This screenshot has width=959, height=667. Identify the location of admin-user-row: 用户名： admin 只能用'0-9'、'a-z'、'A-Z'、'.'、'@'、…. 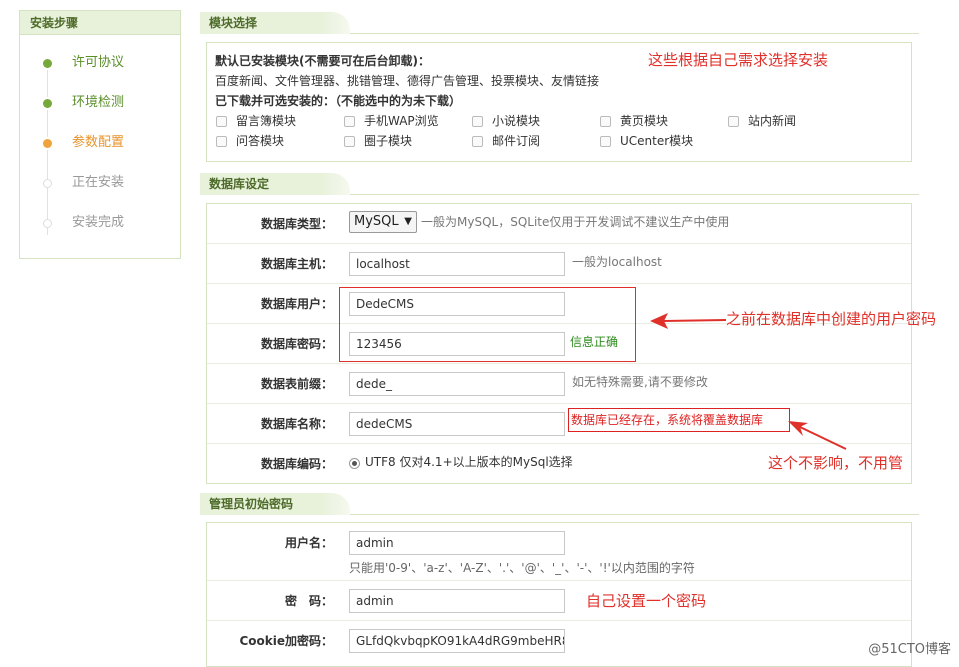
(559, 552).